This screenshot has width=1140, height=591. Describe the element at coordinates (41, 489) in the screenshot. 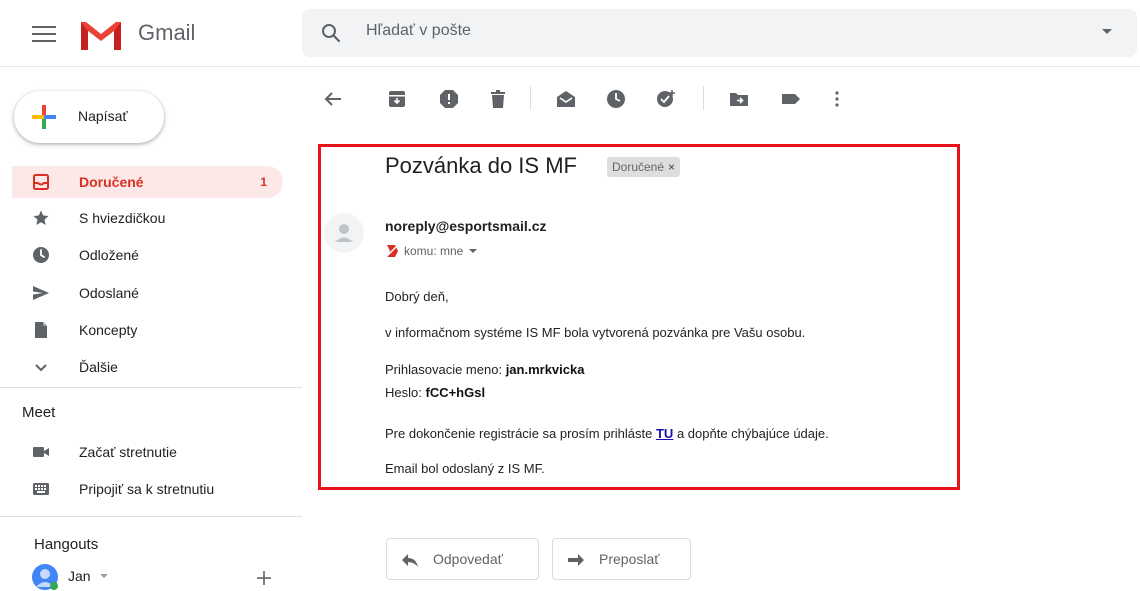

I see `keyboard-icon` at that location.